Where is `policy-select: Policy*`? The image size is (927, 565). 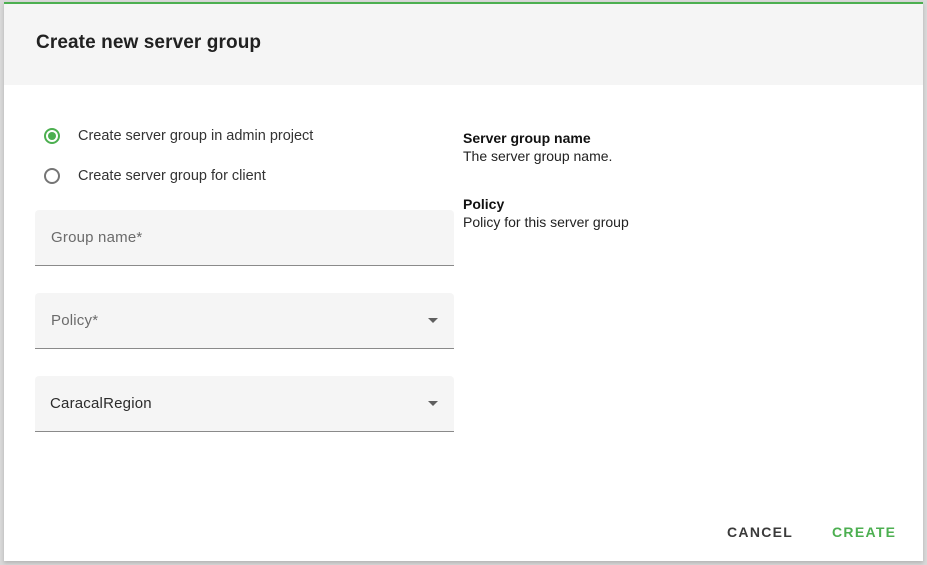
policy-select: Policy* is located at coordinates (244, 321).